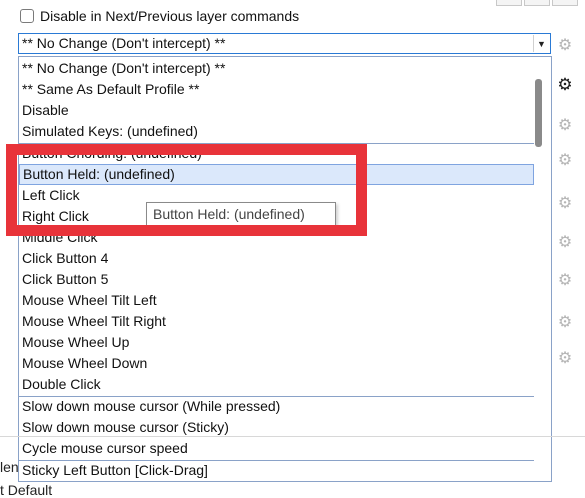  Describe the element at coordinates (276, 131) in the screenshot. I see `list-item: Simulated Keys: (undefined)` at that location.